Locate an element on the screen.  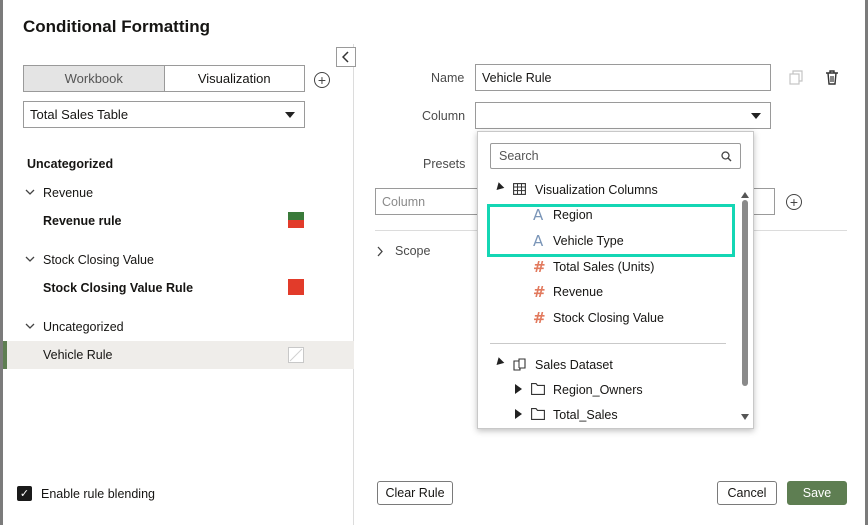
clear-rule-button: Clear Rule is located at coordinates (415, 493).